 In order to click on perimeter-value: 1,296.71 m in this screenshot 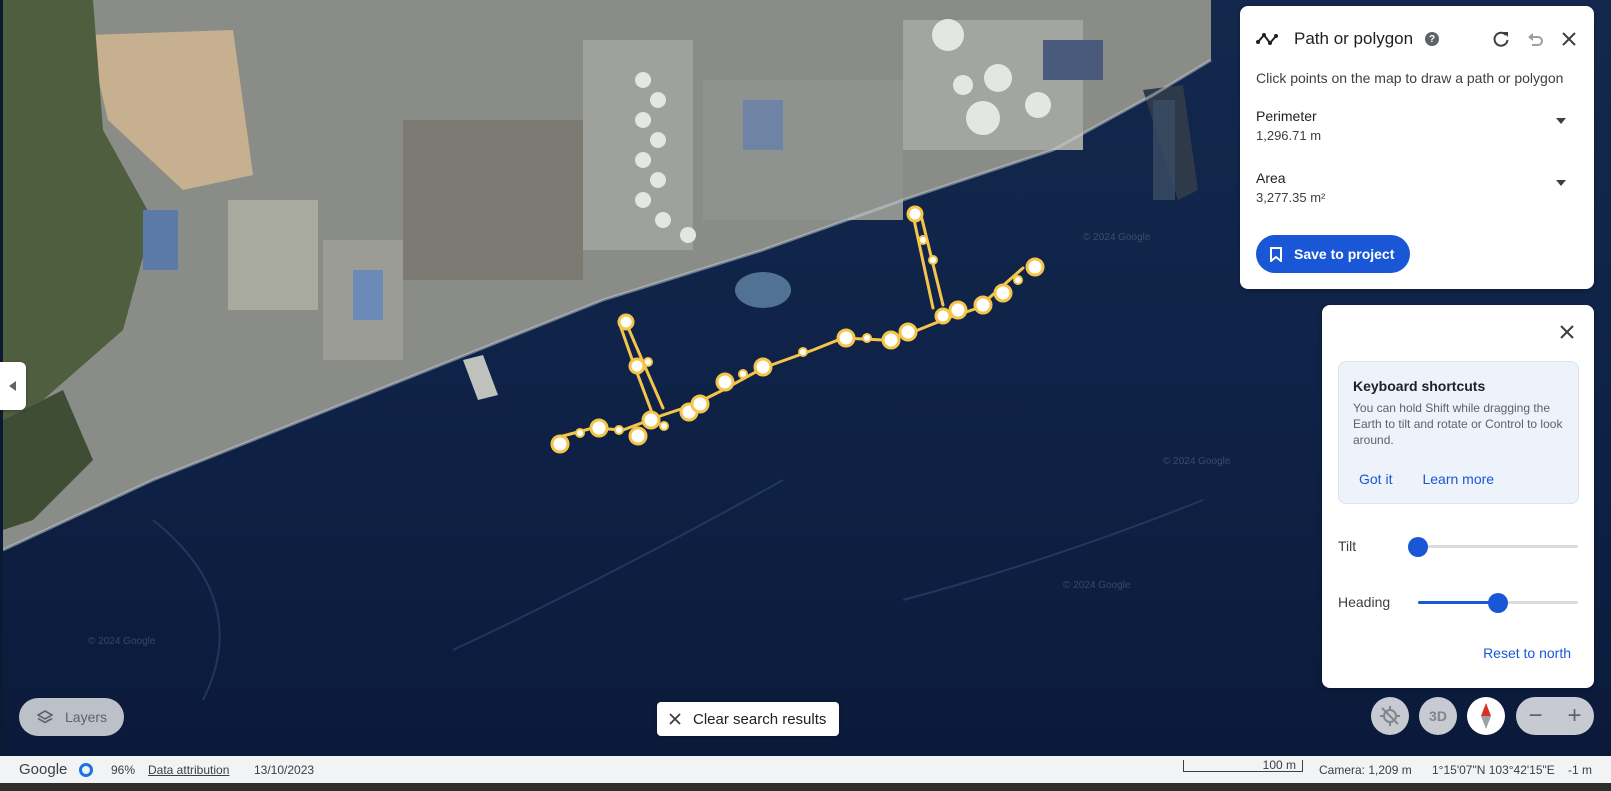, I will do `click(1289, 135)`.